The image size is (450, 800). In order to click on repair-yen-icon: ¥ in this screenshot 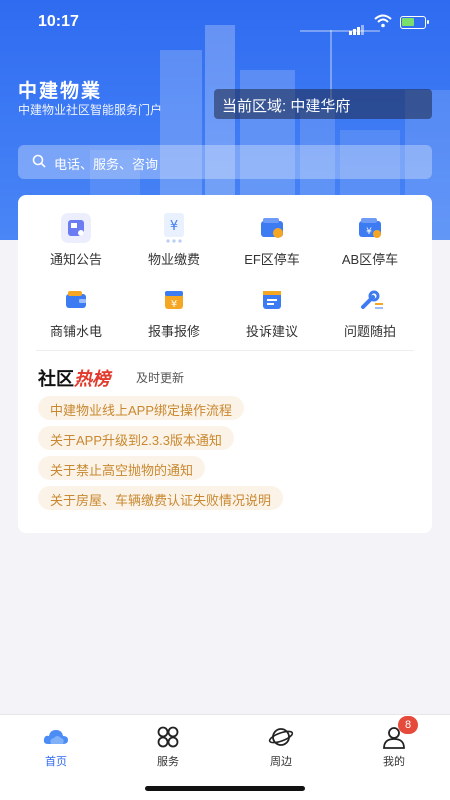, I will do `click(174, 300)`.